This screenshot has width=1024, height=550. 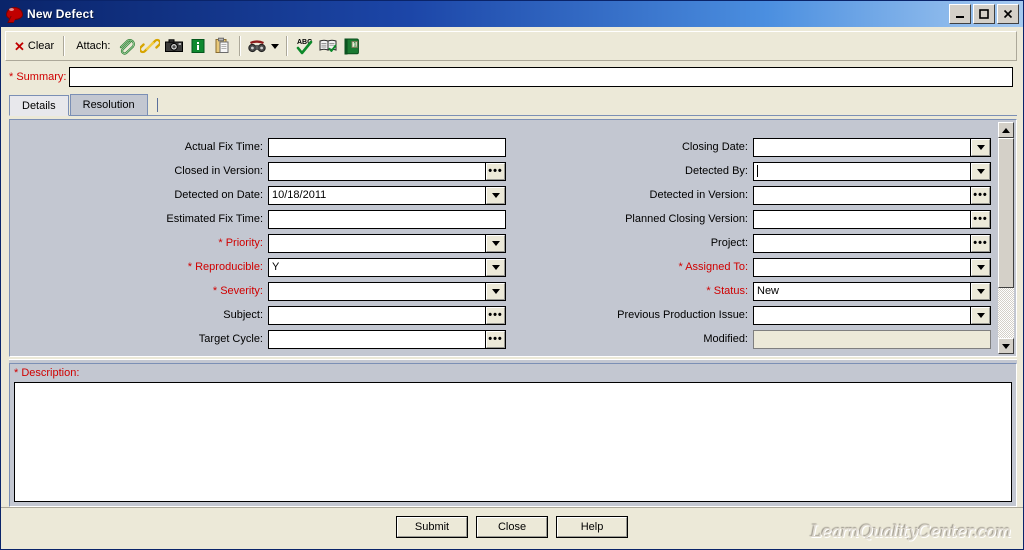 I want to click on window-titlebar: New Defect, so click(x=512, y=14).